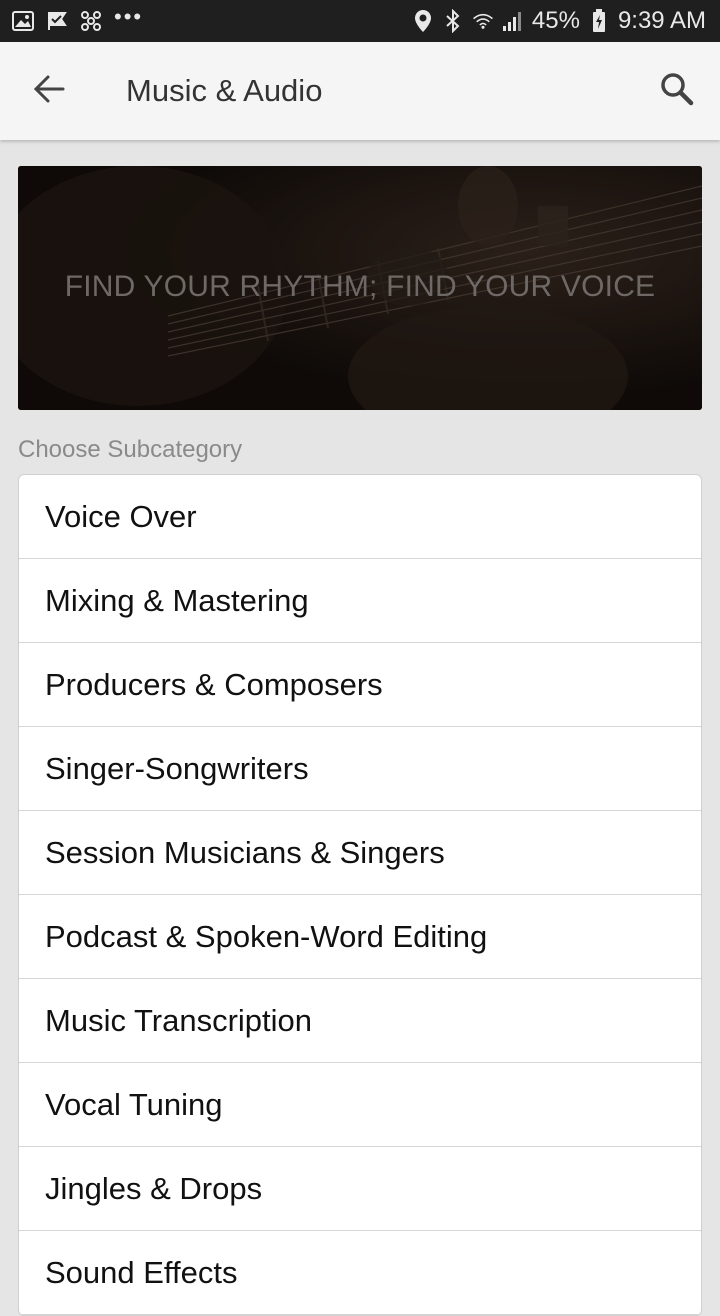 The height and width of the screenshot is (1316, 720). Describe the element at coordinates (599, 20) in the screenshot. I see `battery-icon` at that location.